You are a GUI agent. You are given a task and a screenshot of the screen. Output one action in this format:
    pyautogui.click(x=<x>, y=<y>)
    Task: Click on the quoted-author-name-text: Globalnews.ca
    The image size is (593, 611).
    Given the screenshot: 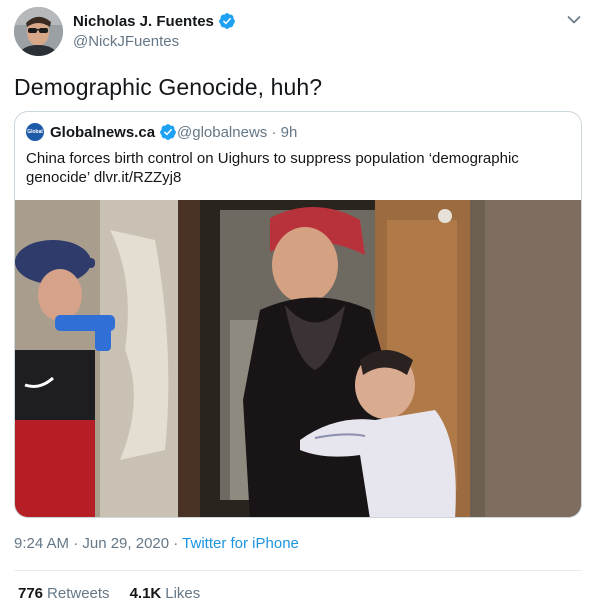 What is the action you would take?
    pyautogui.click(x=102, y=132)
    